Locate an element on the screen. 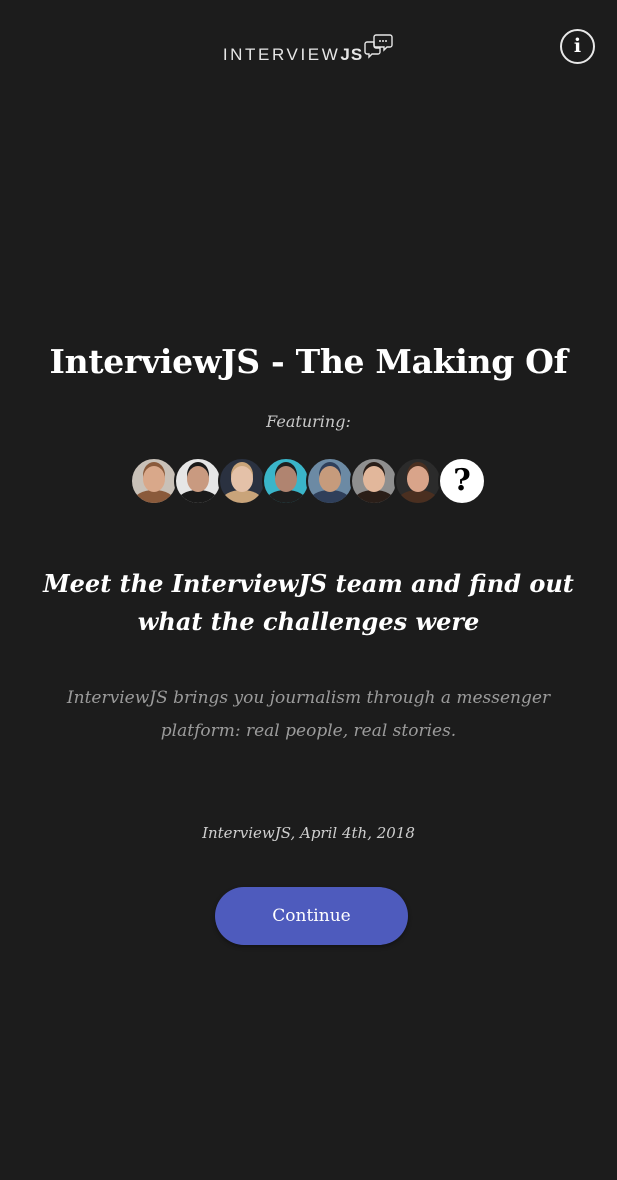 Image resolution: width=617 pixels, height=1180 pixels. app-logo: INTERVIEWJS is located at coordinates (308, 52).